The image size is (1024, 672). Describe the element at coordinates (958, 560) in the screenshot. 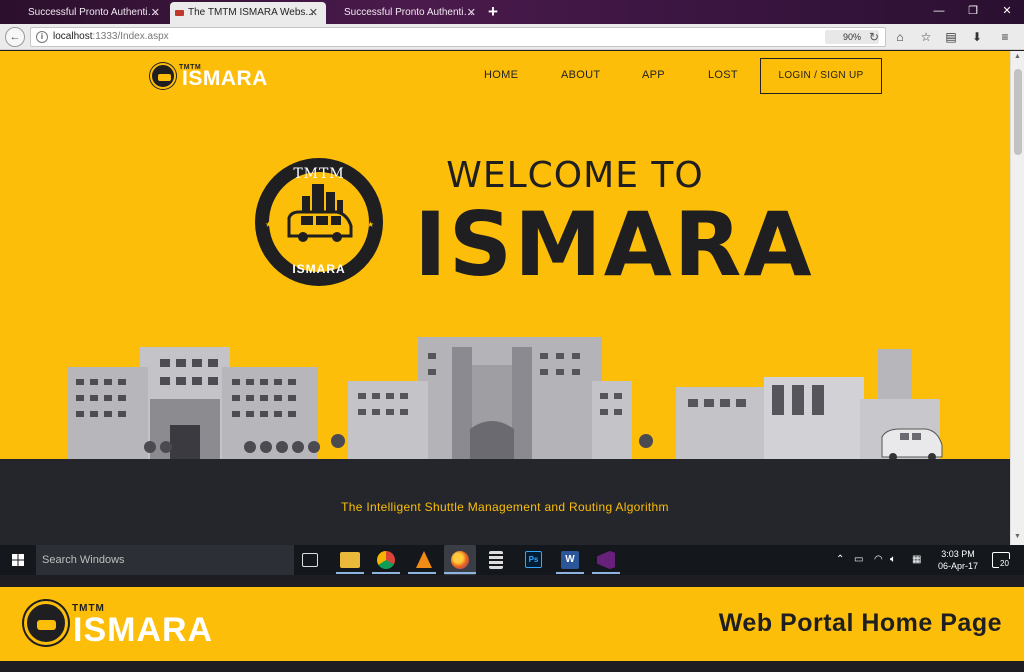

I see `taskbar-clock: 3:03 PM 06-Apr-17` at that location.